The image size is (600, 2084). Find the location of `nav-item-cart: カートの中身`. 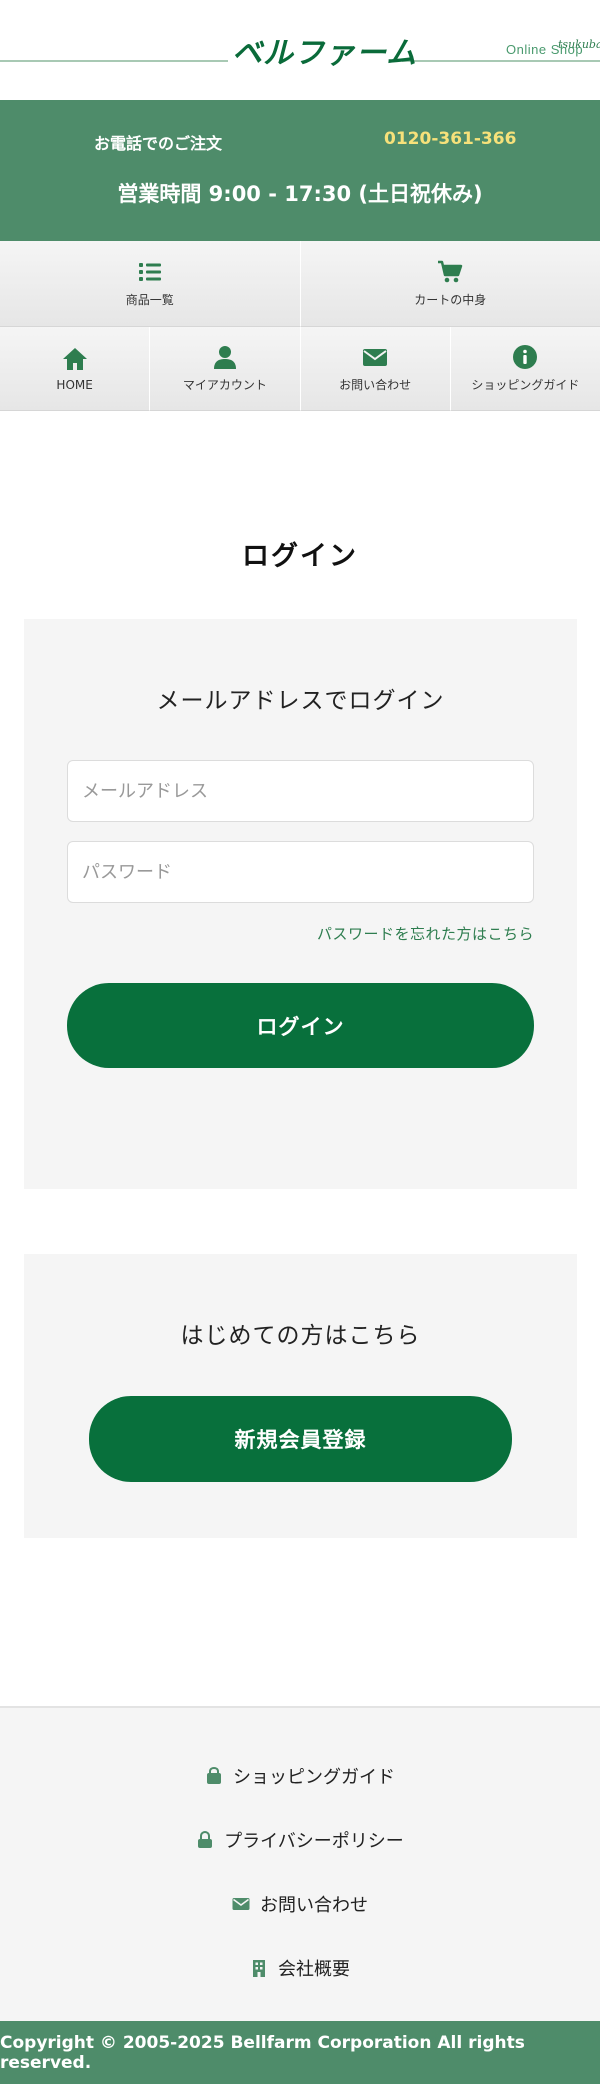

nav-item-cart: カートの中身 is located at coordinates (450, 284).